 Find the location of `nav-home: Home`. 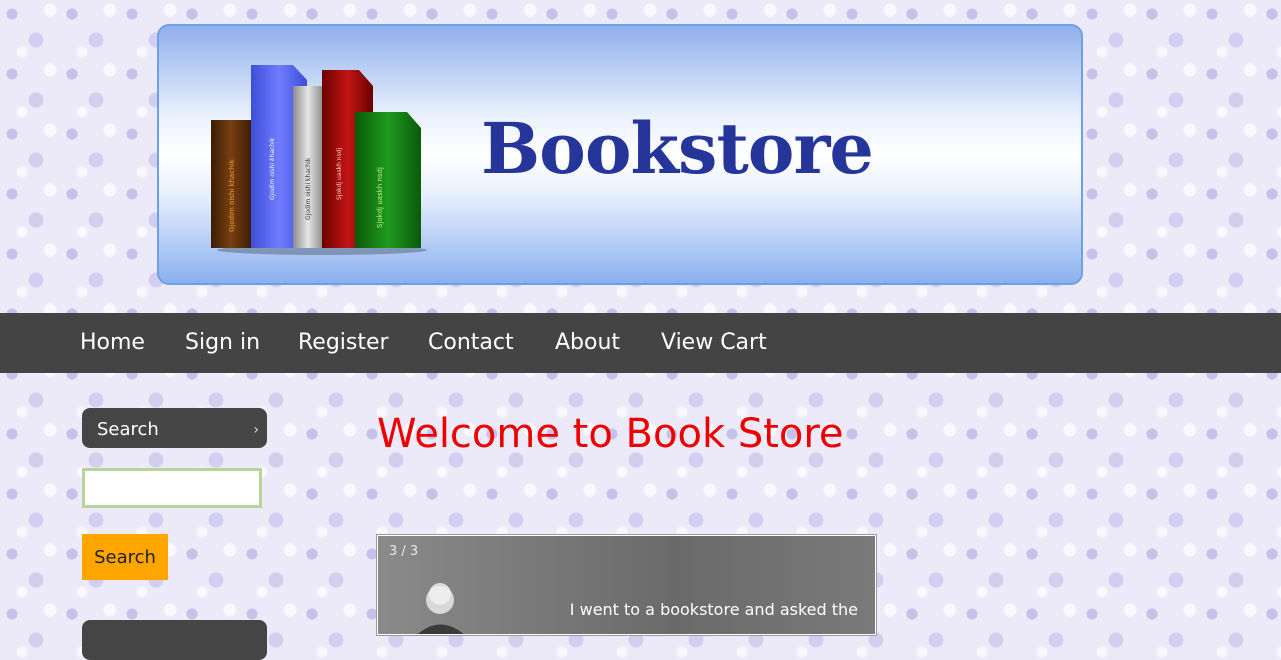

nav-home: Home is located at coordinates (112, 343).